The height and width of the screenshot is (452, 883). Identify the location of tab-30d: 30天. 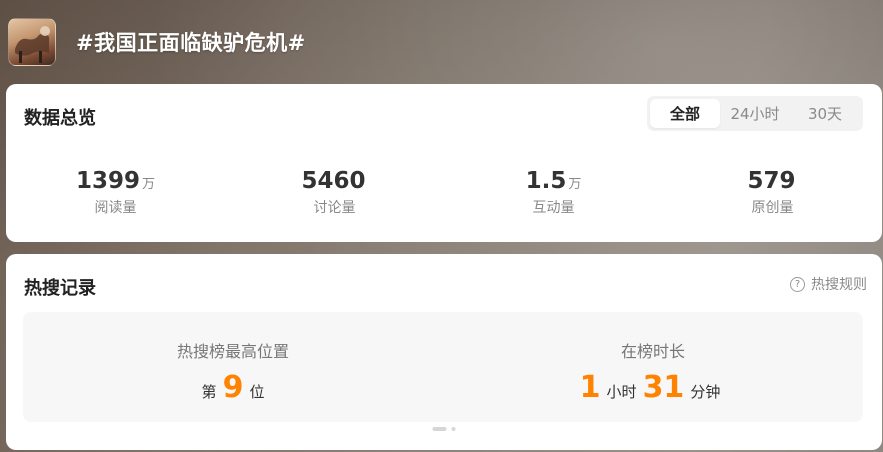
(825, 113).